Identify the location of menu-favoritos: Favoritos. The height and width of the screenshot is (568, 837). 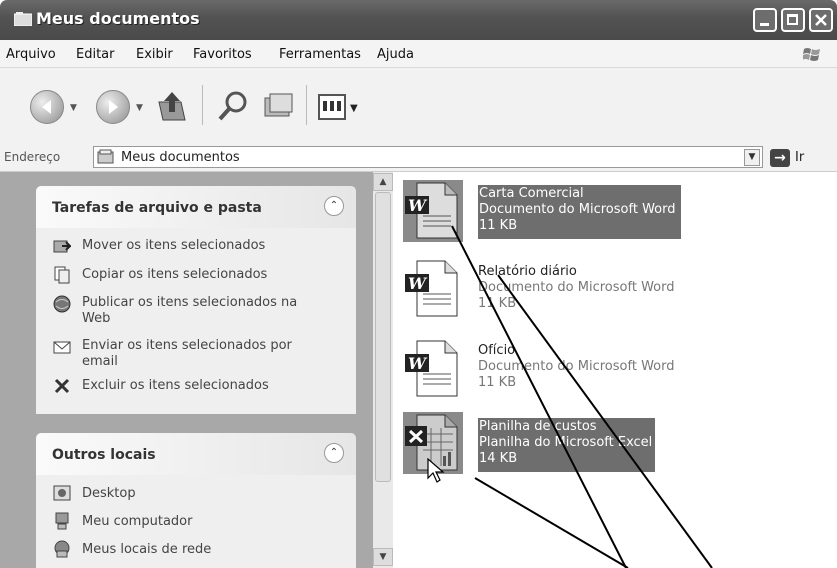
(222, 54).